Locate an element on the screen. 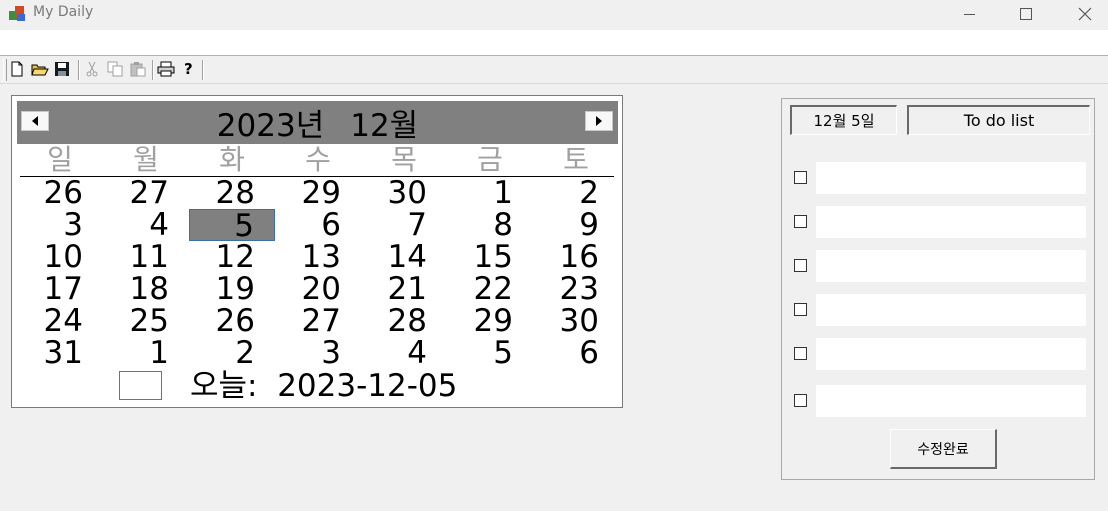 This screenshot has width=1108, height=511. close-button is located at coordinates (1085, 14).